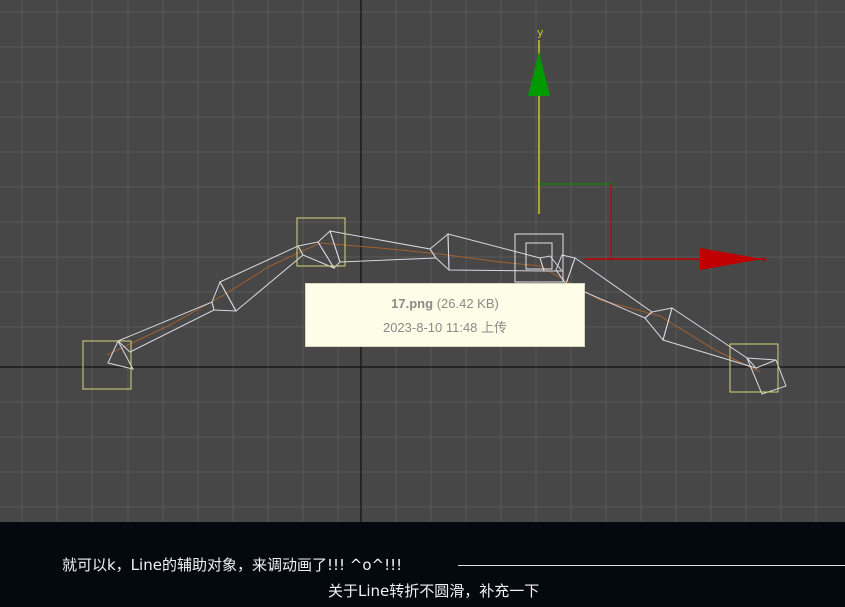  Describe the element at coordinates (434, 591) in the screenshot. I see `caption-line-2: 关于Line转折不圆滑，补充一下` at that location.